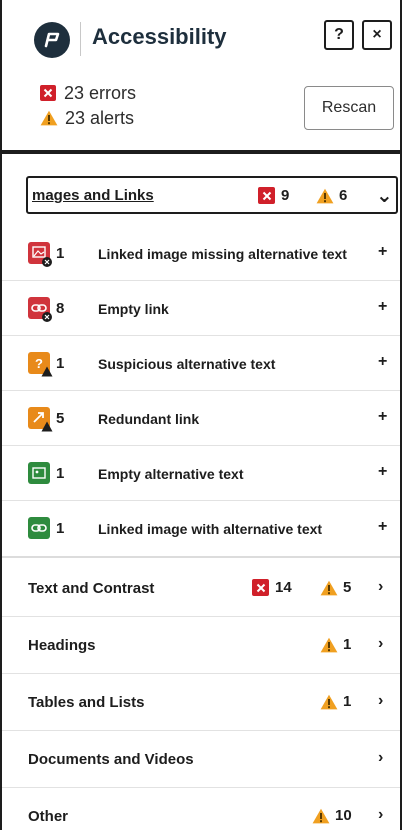 The height and width of the screenshot is (830, 402). What do you see at coordinates (343, 815) in the screenshot?
I see `category-alert-count: 10` at bounding box center [343, 815].